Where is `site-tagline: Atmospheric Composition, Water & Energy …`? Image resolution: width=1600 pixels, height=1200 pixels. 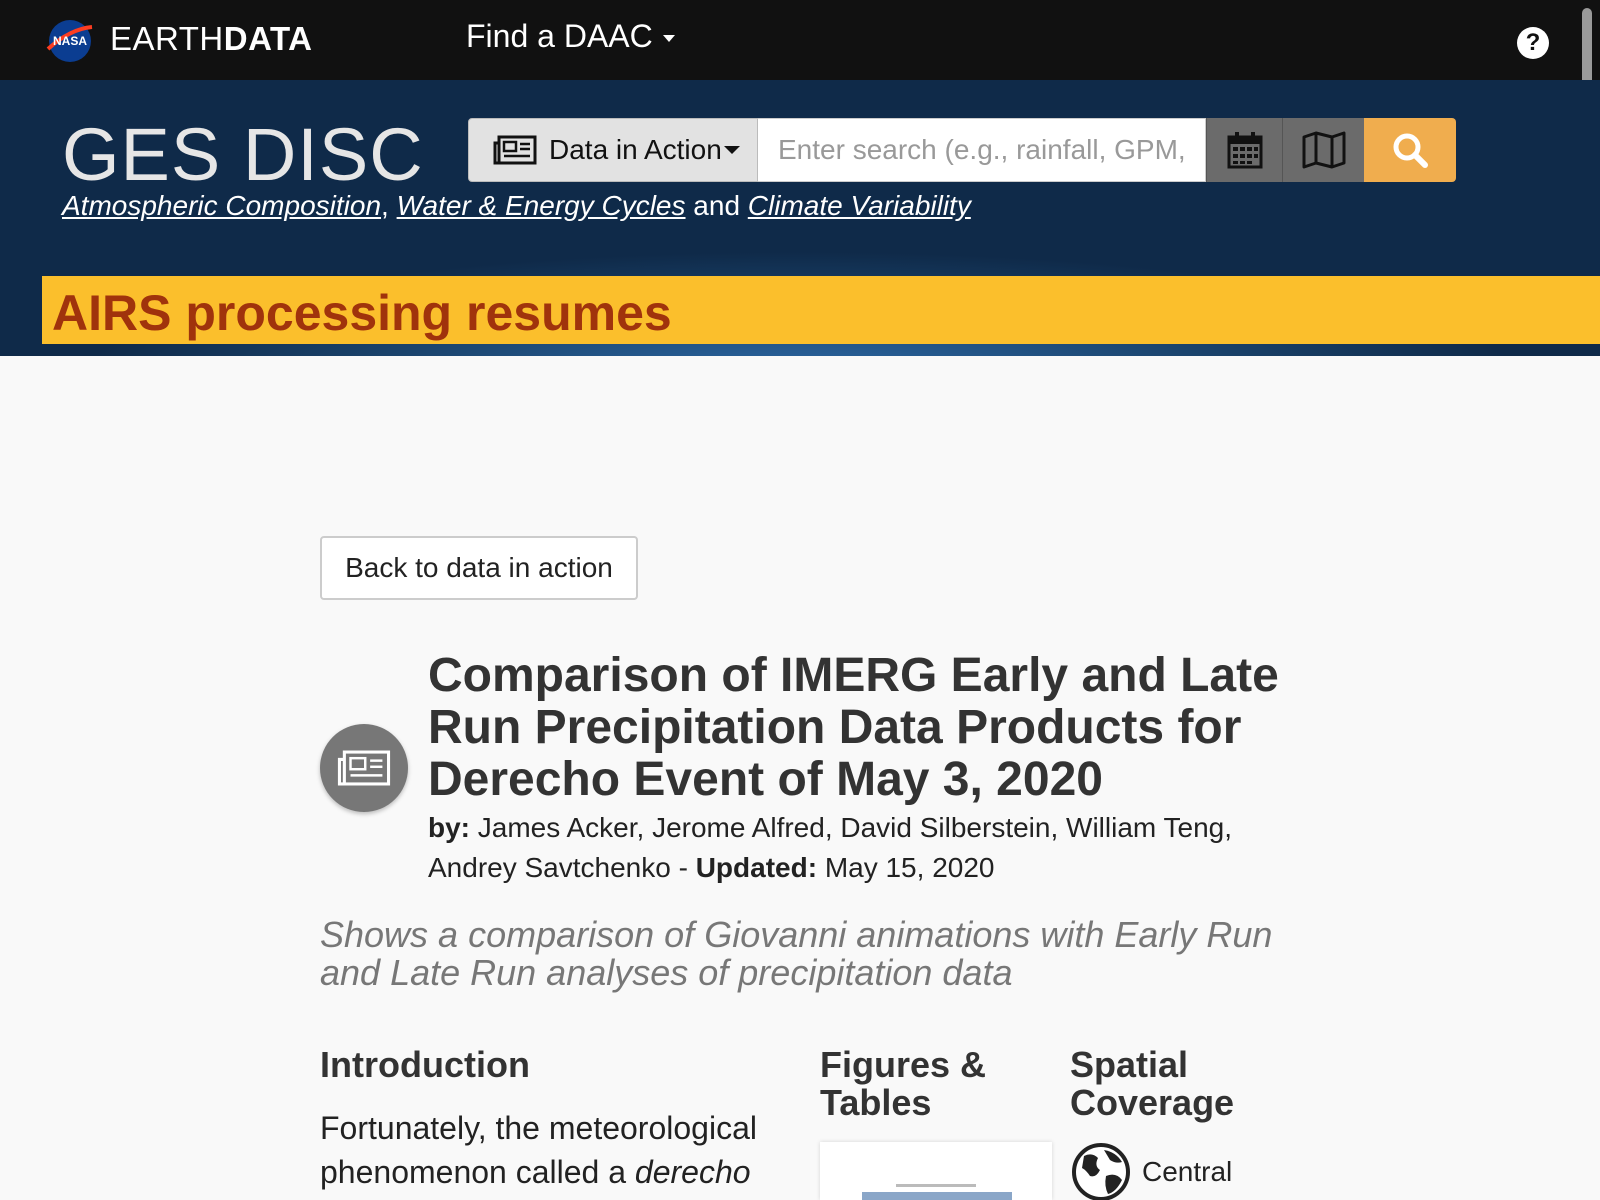 site-tagline: Atmospheric Composition, Water & Energy … is located at coordinates (516, 205).